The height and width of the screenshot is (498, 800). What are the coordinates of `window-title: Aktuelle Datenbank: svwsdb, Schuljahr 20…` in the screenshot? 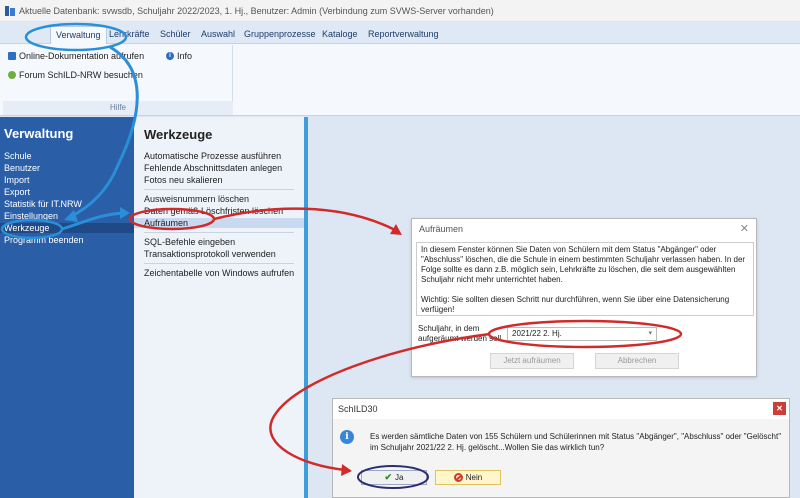 It's located at (256, 10).